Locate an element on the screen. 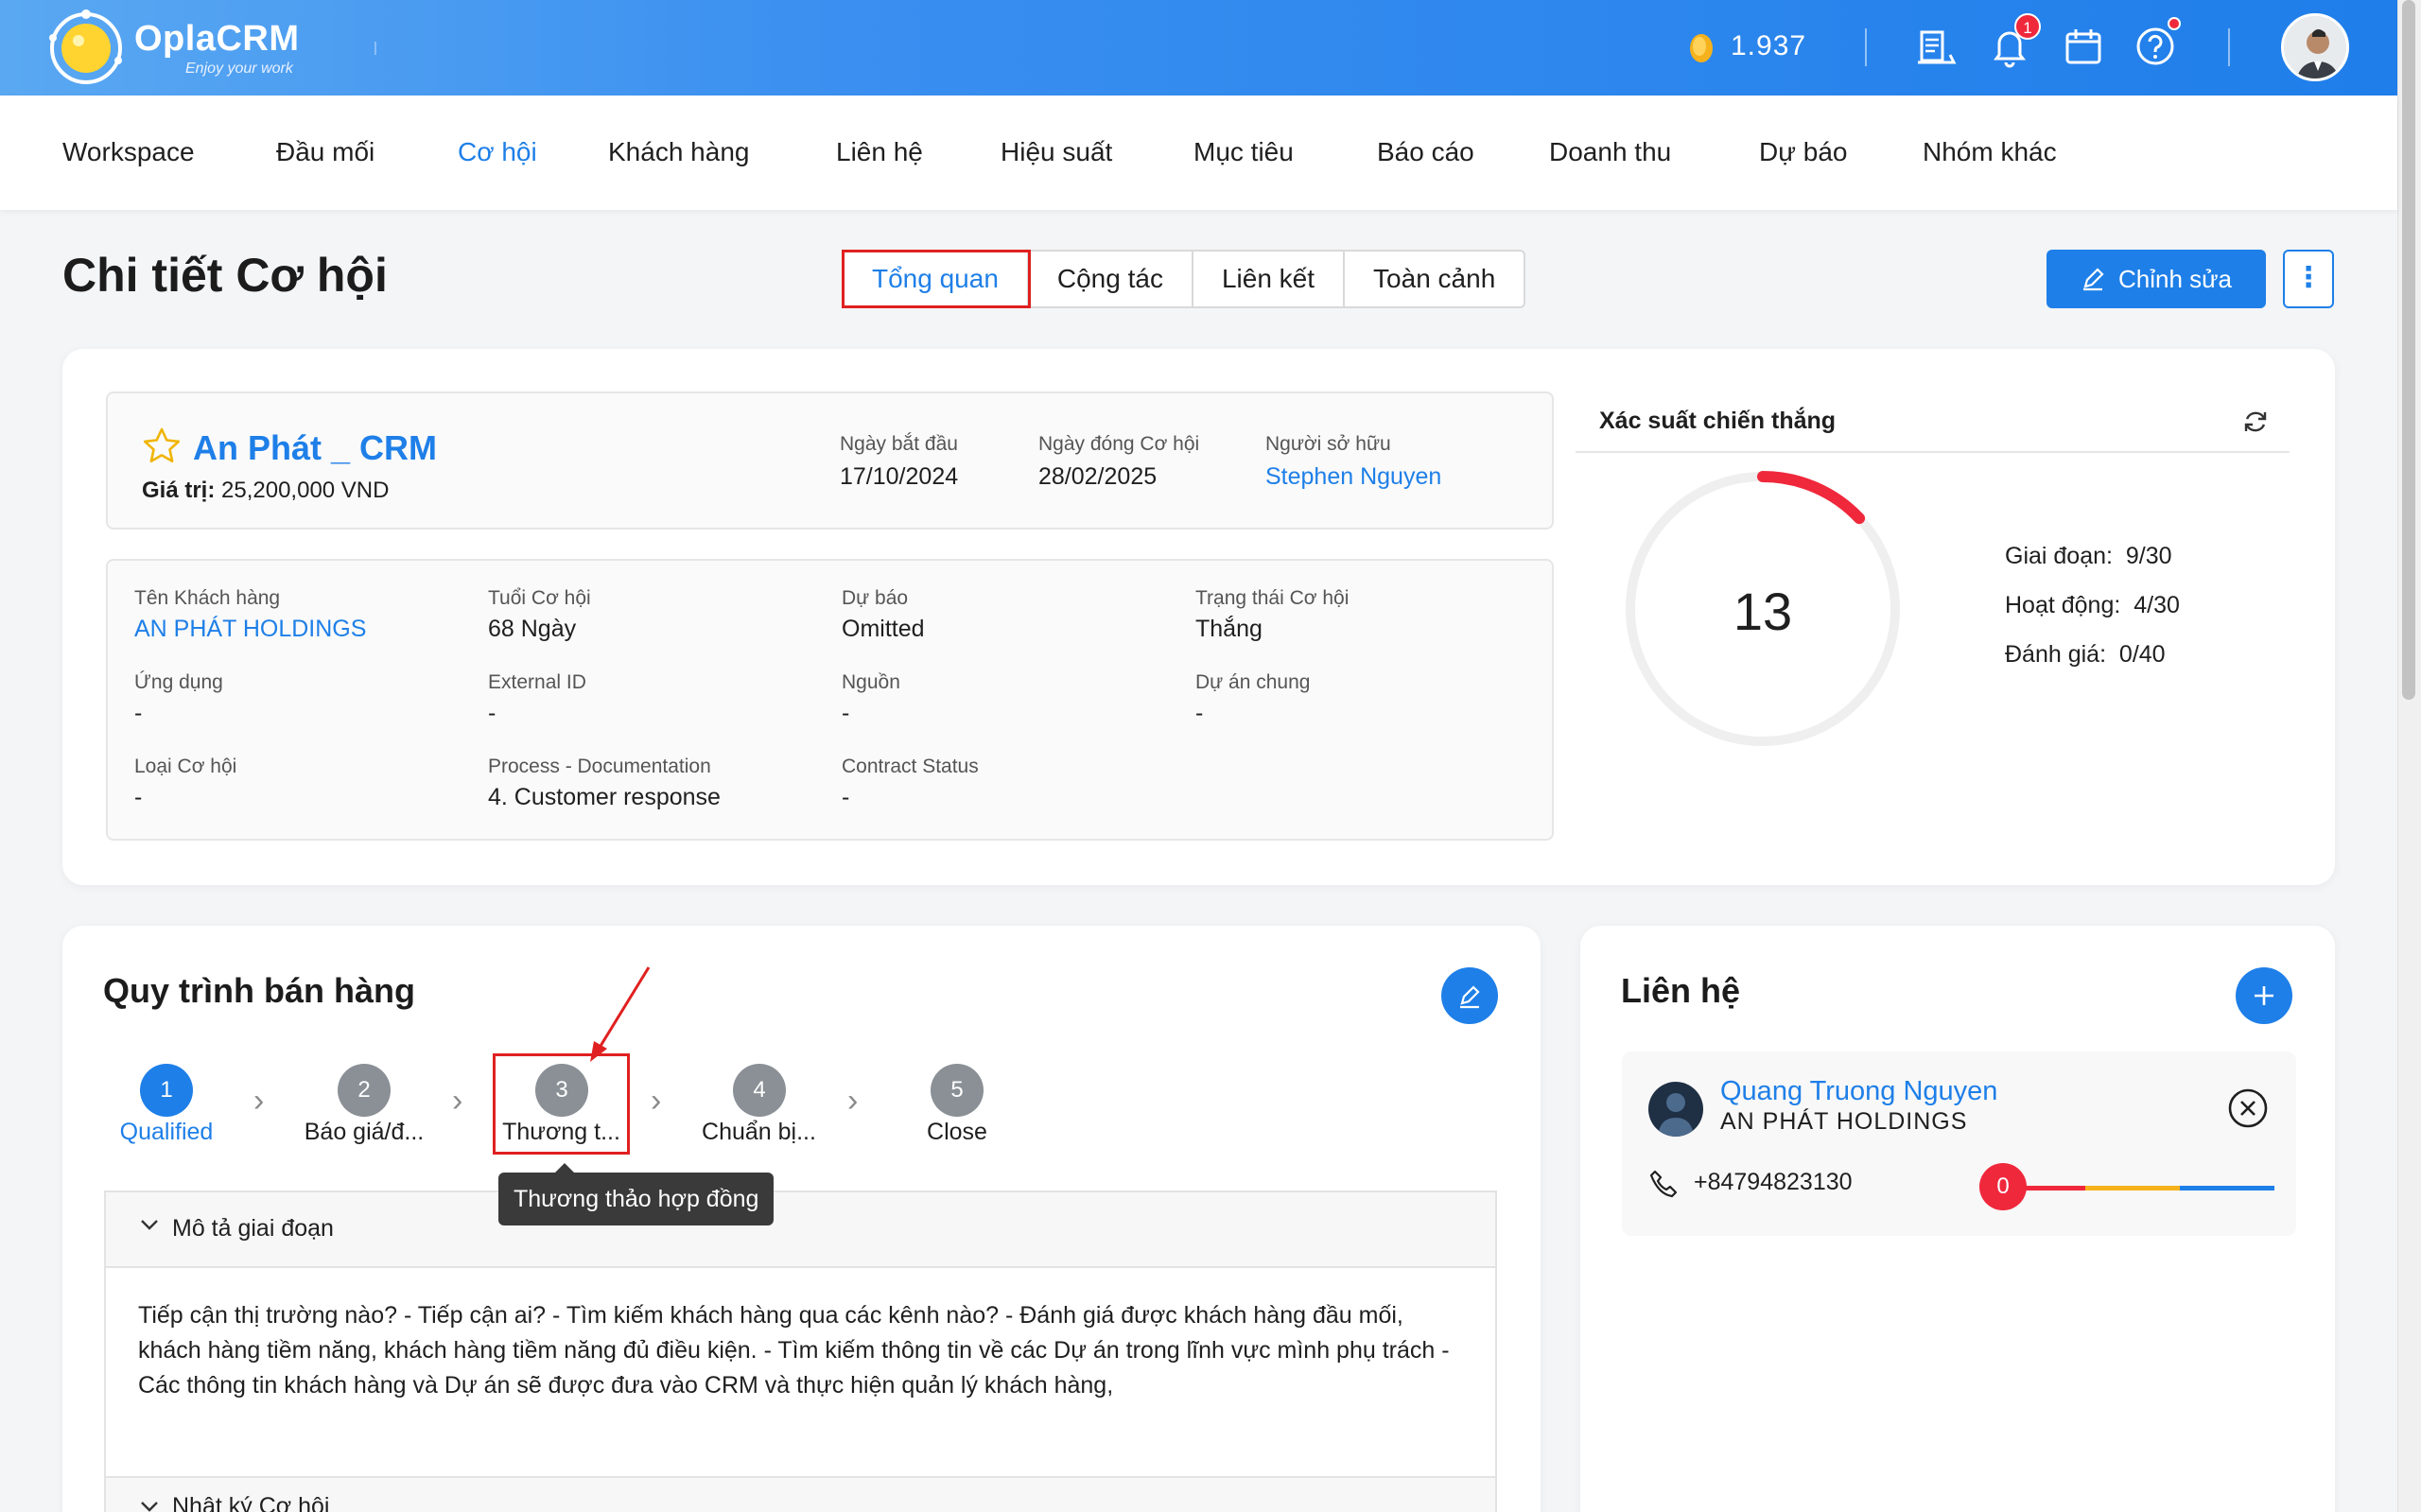  contacts-title: Liên hệ is located at coordinates (1681, 991).